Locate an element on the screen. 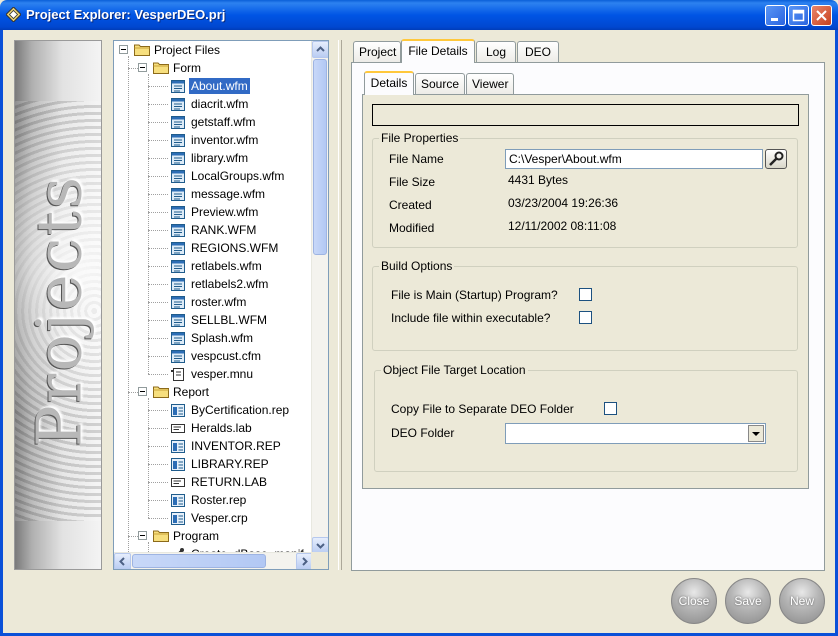  tree-file-item: message.wfm is located at coordinates (213, 195).